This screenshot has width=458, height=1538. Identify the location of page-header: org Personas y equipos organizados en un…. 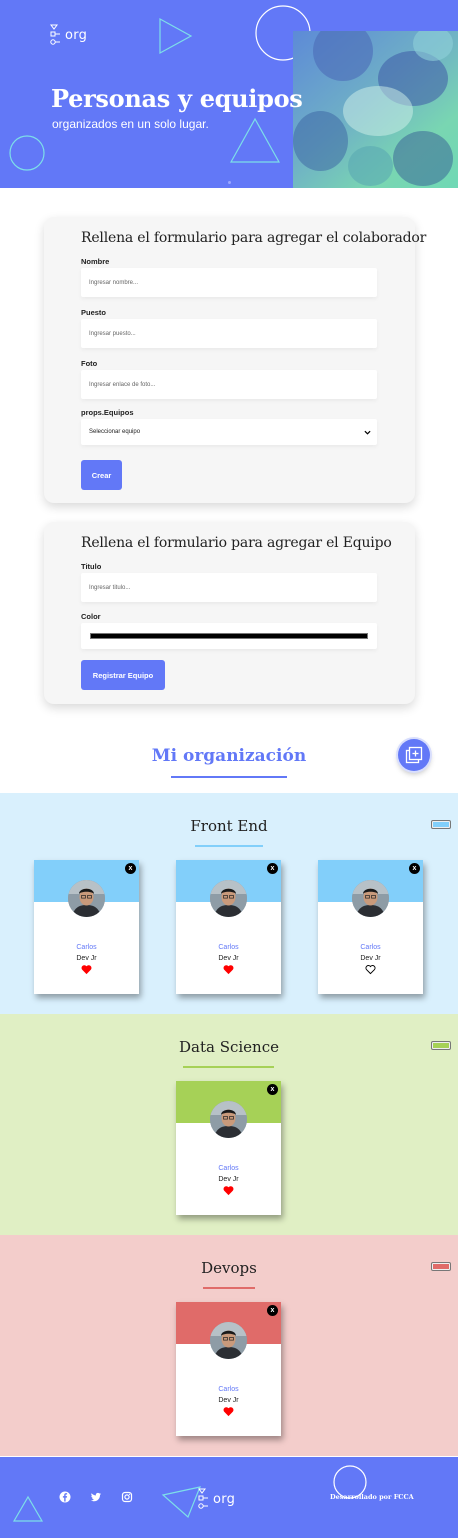
(229, 94).